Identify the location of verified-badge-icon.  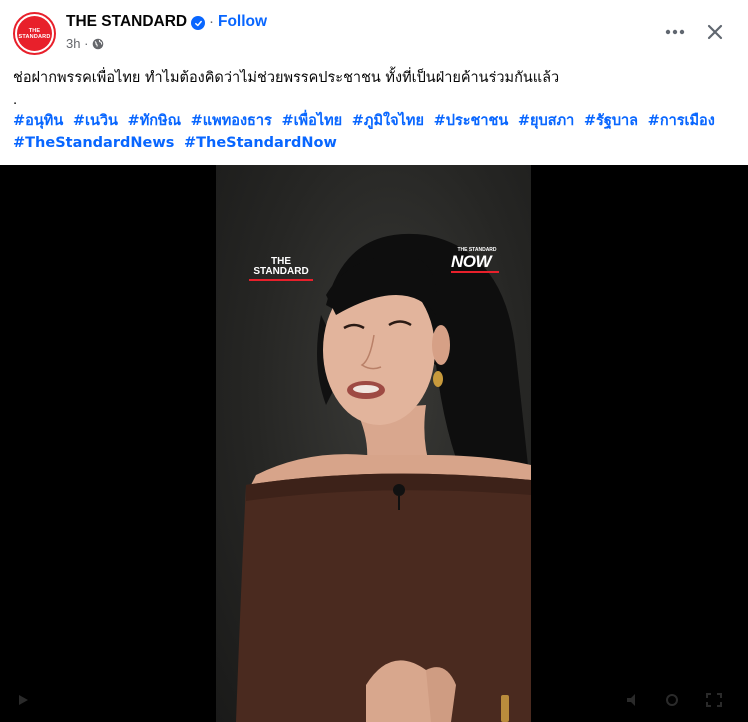
(198, 23).